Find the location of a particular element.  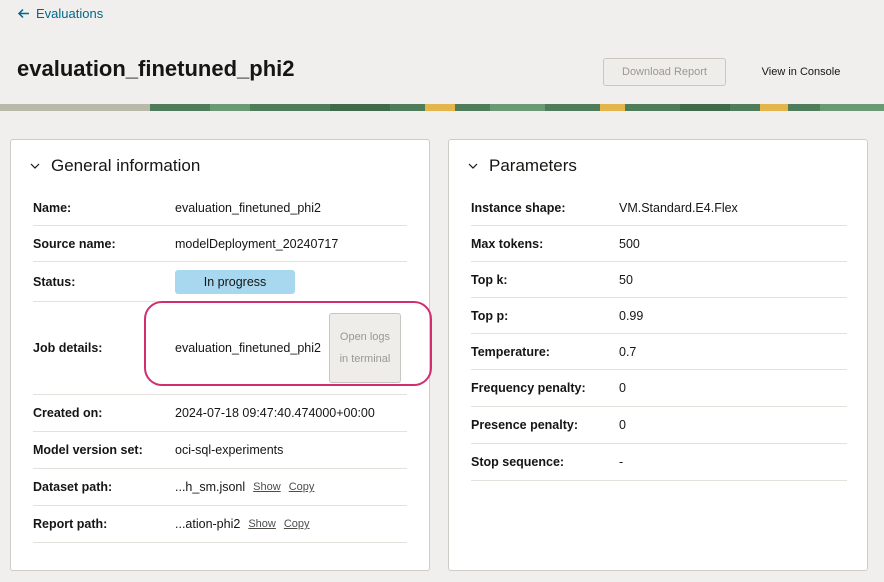

info-row-source-name: Source name: modelDeployment_20240717 is located at coordinates (220, 244).